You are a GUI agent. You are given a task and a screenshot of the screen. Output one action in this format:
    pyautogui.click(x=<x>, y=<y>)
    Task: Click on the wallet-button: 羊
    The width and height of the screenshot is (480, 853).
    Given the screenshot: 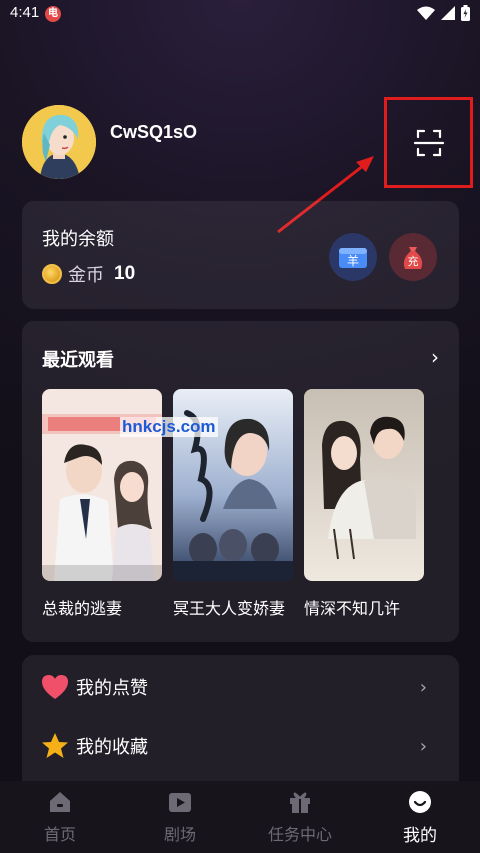 What is the action you would take?
    pyautogui.click(x=353, y=257)
    